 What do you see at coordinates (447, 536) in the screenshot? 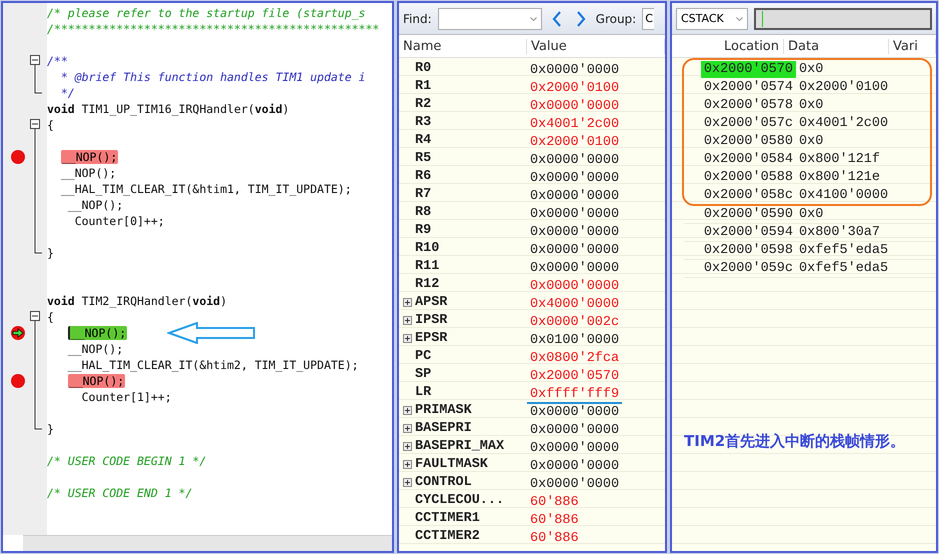
I see `register-name: CCTIMER2` at bounding box center [447, 536].